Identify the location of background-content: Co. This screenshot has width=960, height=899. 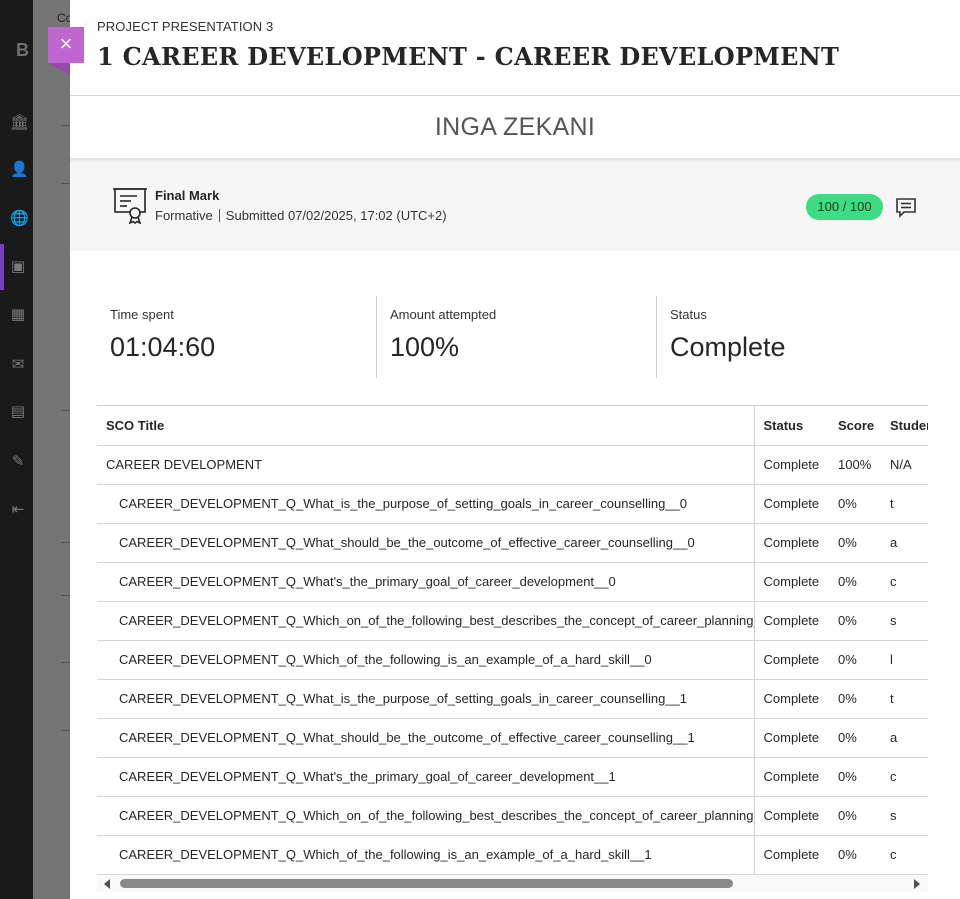
(53, 449).